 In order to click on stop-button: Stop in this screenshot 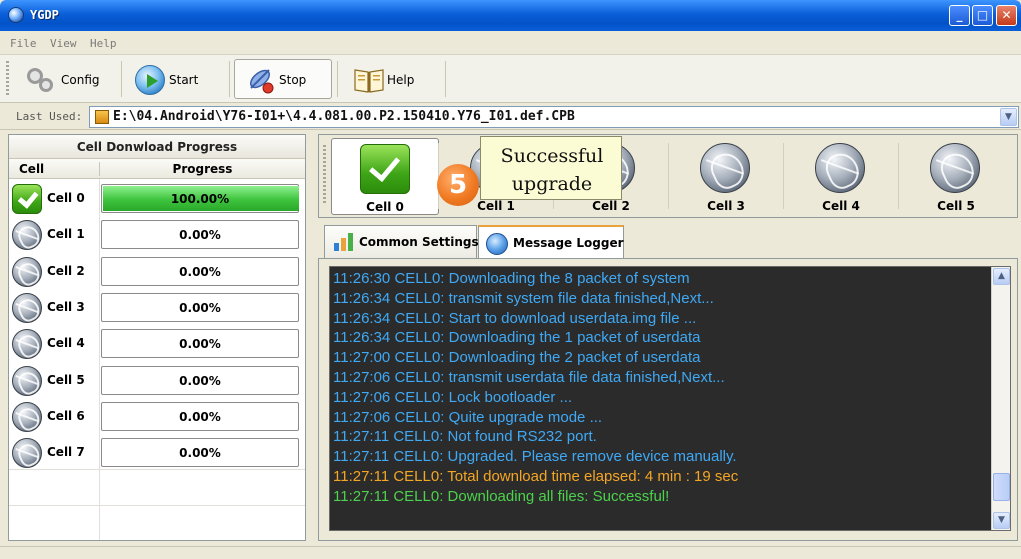, I will do `click(283, 79)`.